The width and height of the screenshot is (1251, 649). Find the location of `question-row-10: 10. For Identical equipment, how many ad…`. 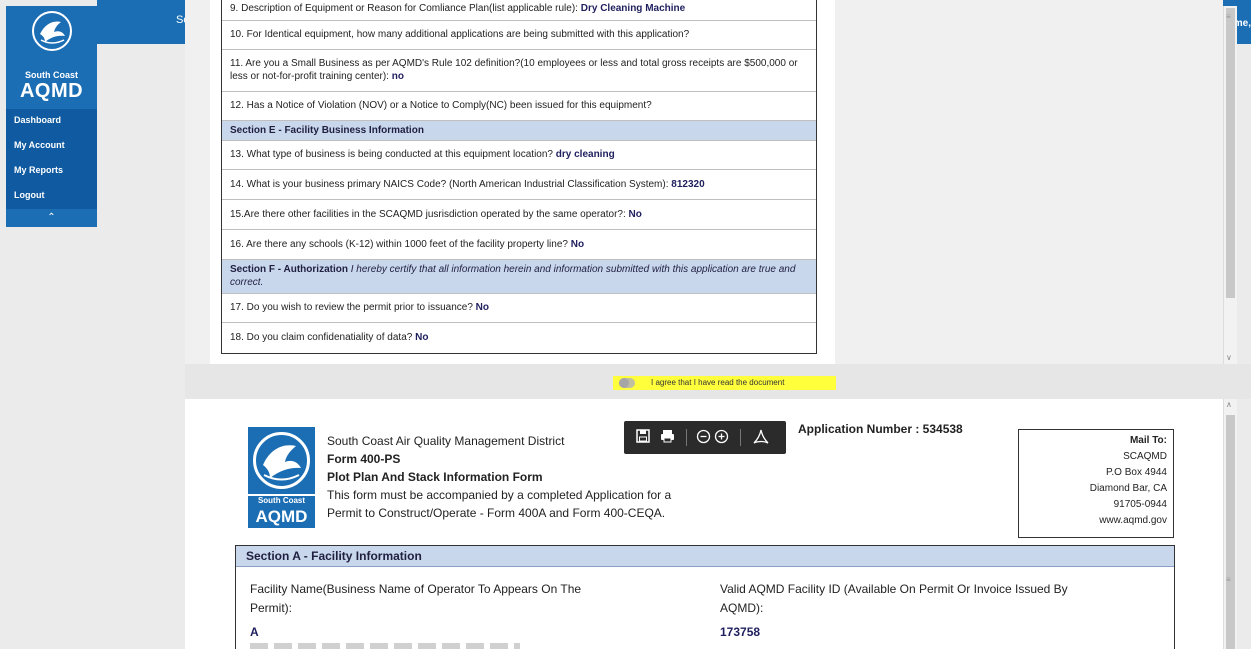

question-row-10: 10. For Identical equipment, how many ad… is located at coordinates (519, 34).